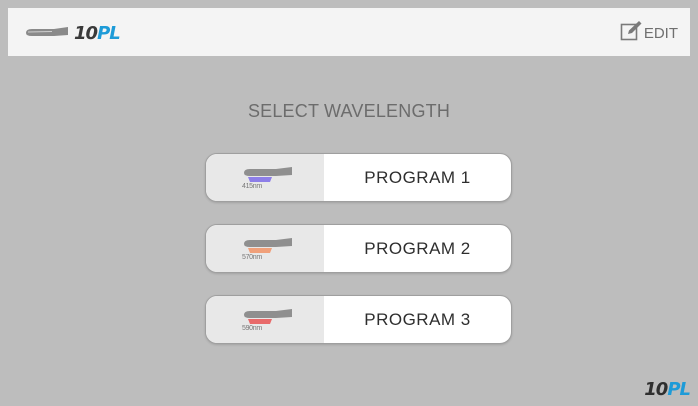 This screenshot has height=406, width=698. What do you see at coordinates (252, 328) in the screenshot?
I see `program-3-wavelength: 590nm` at bounding box center [252, 328].